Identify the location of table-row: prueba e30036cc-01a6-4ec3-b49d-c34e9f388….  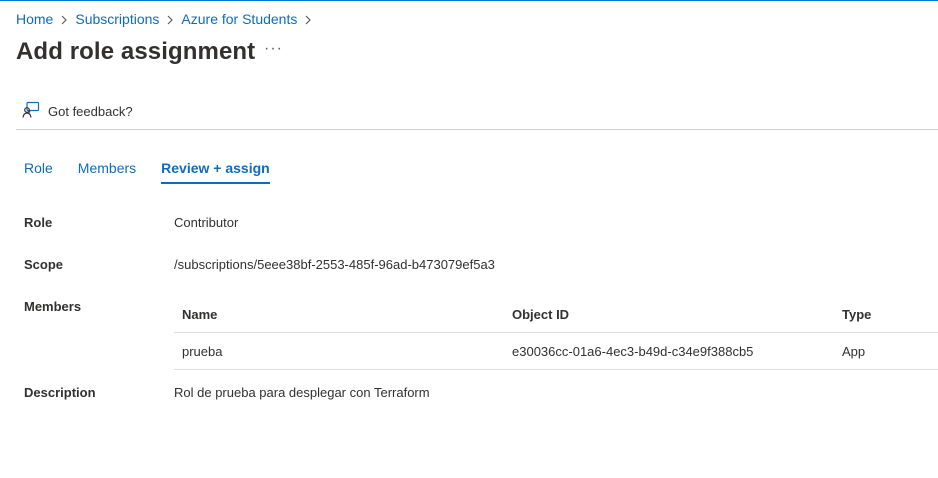
(556, 351).